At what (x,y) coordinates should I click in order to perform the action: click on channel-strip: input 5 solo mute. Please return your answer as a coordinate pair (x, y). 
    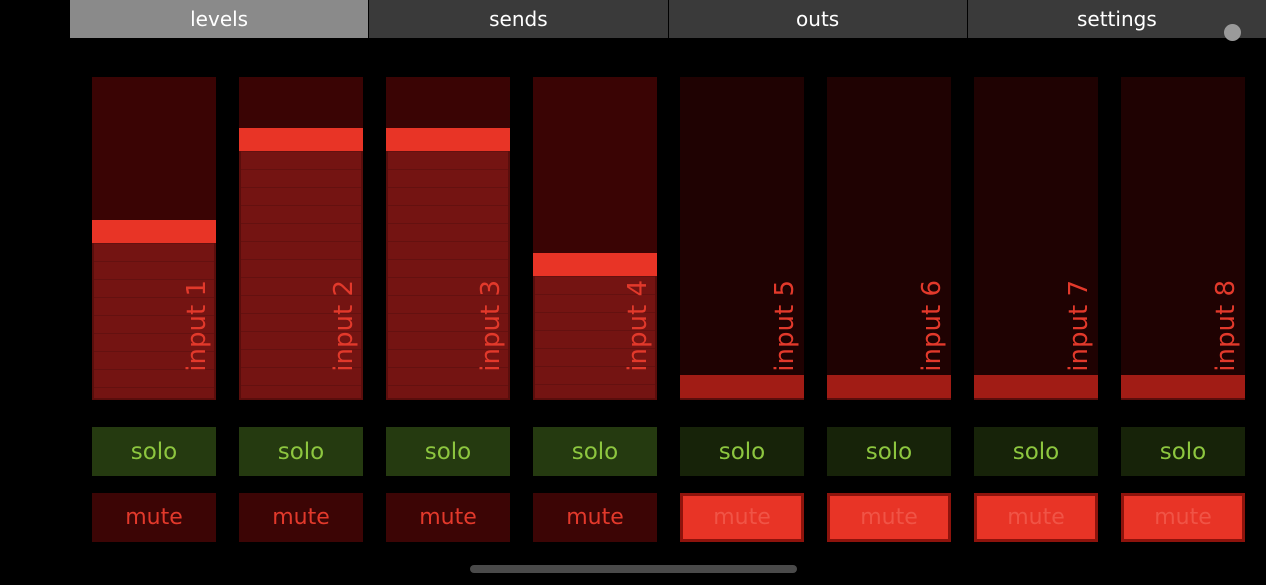
    Looking at the image, I should click on (742, 292).